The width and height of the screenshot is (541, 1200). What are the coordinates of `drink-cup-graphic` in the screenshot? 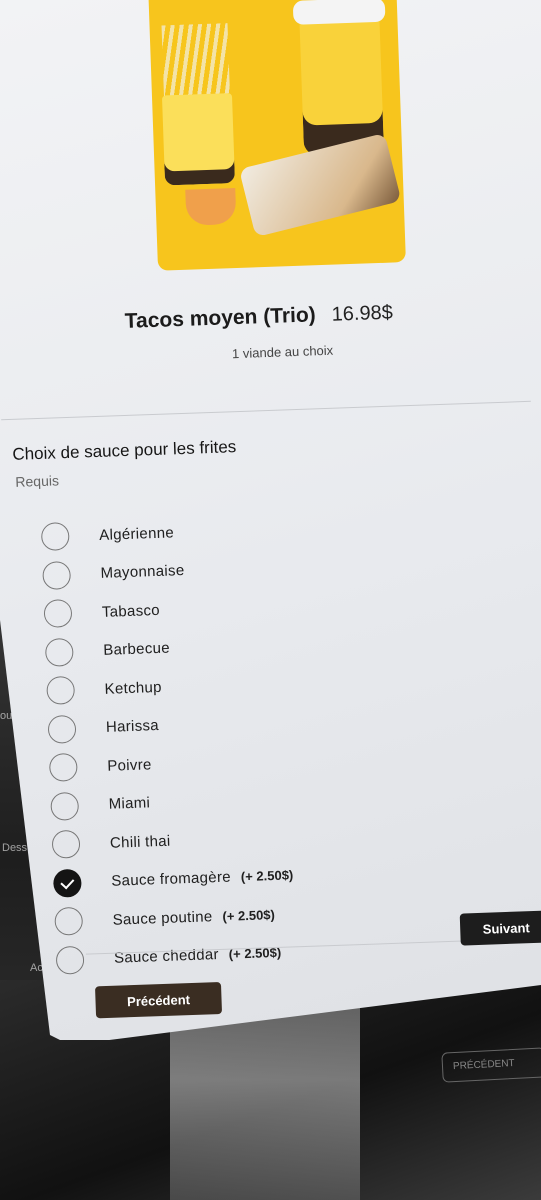 It's located at (341, 79).